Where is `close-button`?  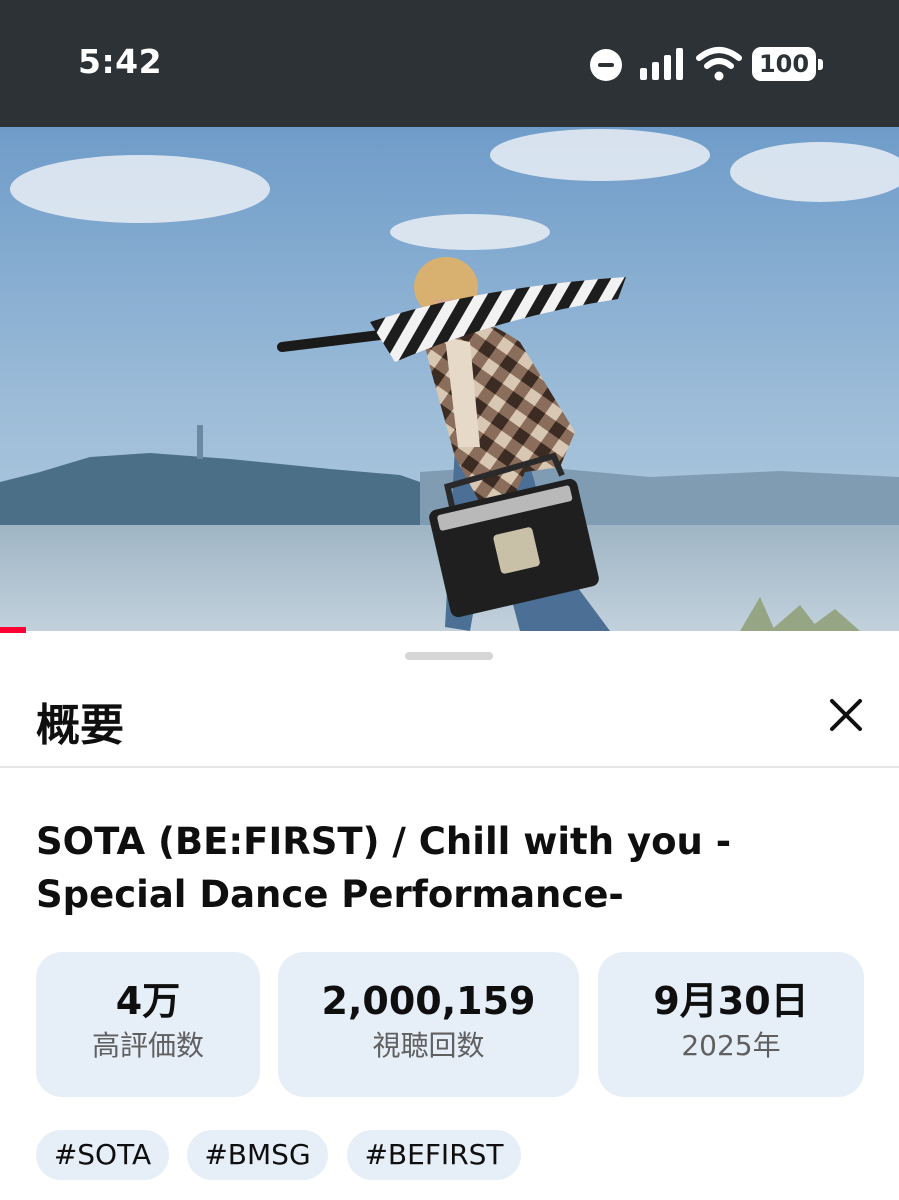 close-button is located at coordinates (846, 715).